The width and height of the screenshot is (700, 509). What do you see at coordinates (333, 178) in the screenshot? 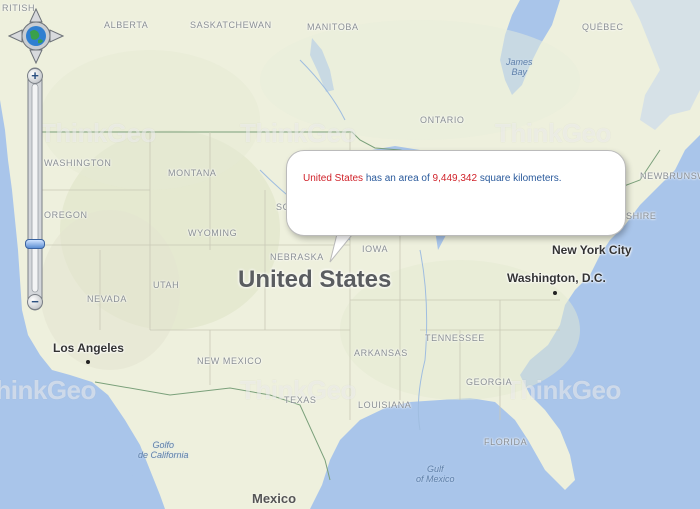
I see `popup-country-name: United States` at bounding box center [333, 178].